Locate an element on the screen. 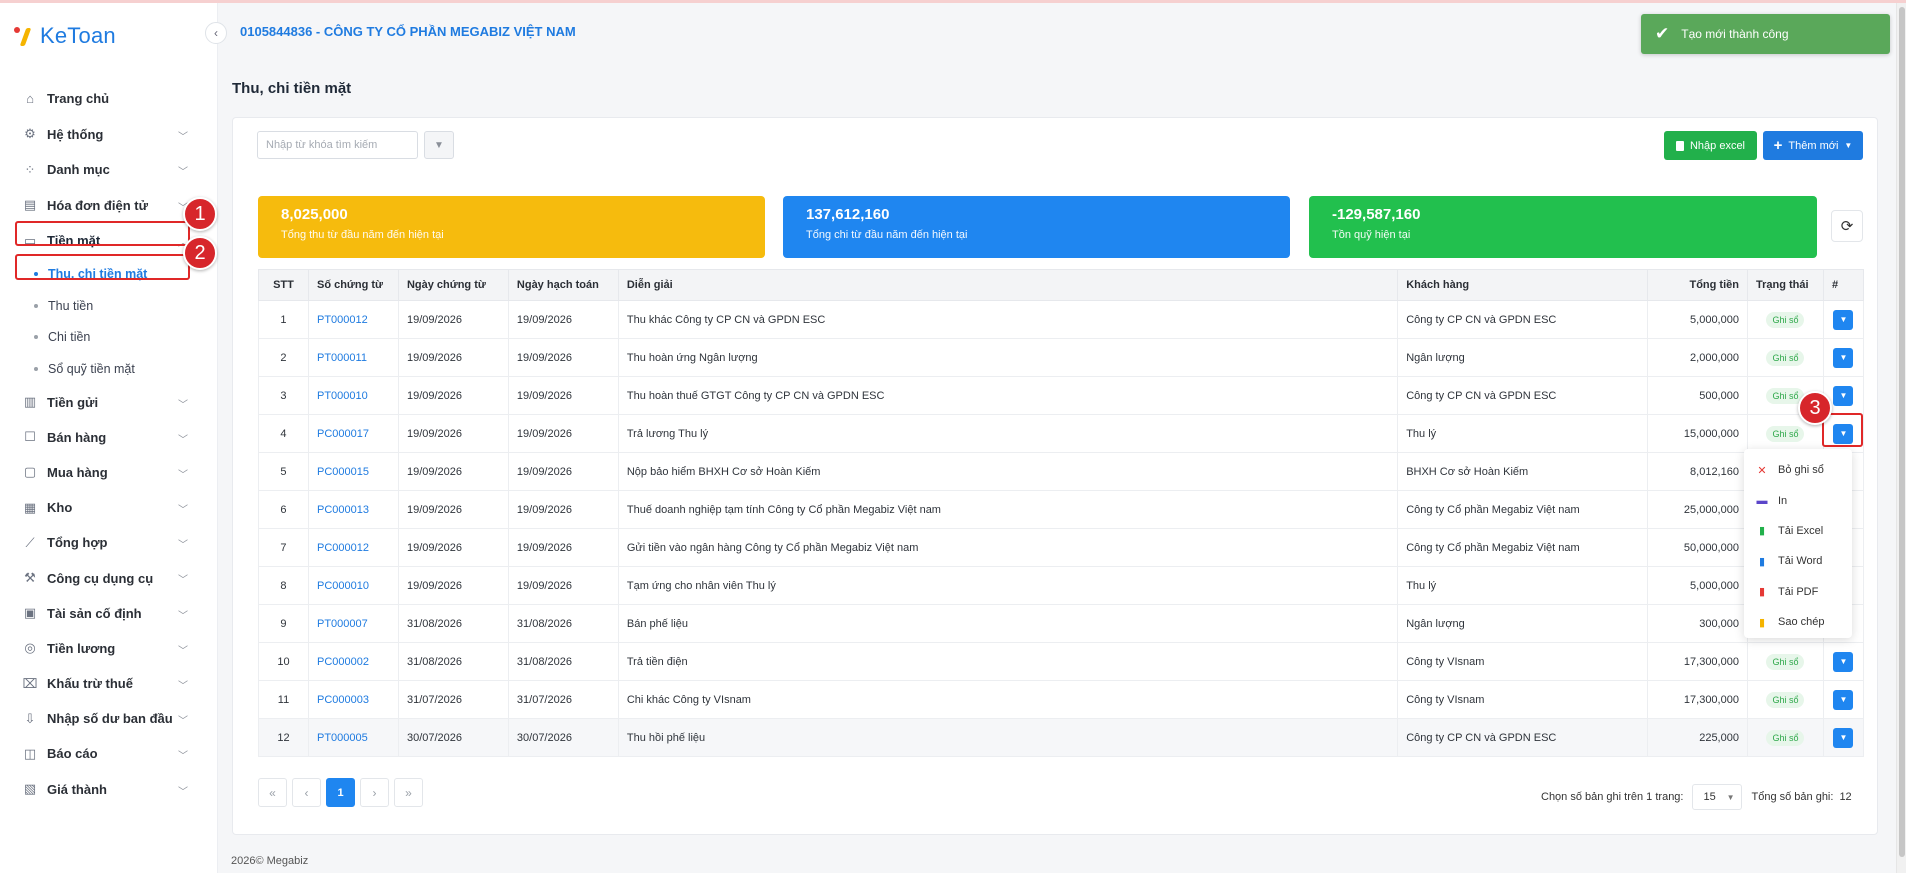  cell: PT000010 is located at coordinates (353, 395).